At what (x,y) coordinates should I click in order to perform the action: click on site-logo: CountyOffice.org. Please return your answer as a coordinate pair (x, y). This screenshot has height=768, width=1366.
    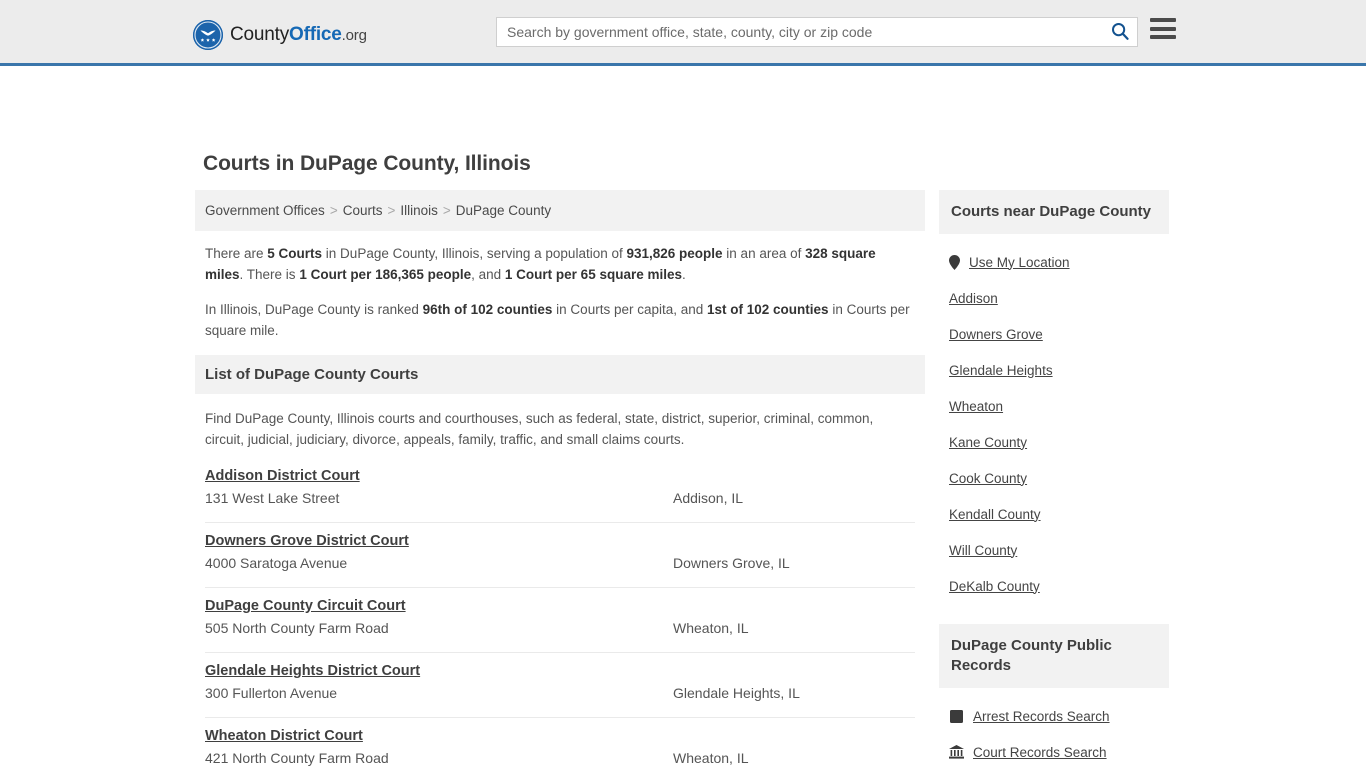
    Looking at the image, I should click on (280, 35).